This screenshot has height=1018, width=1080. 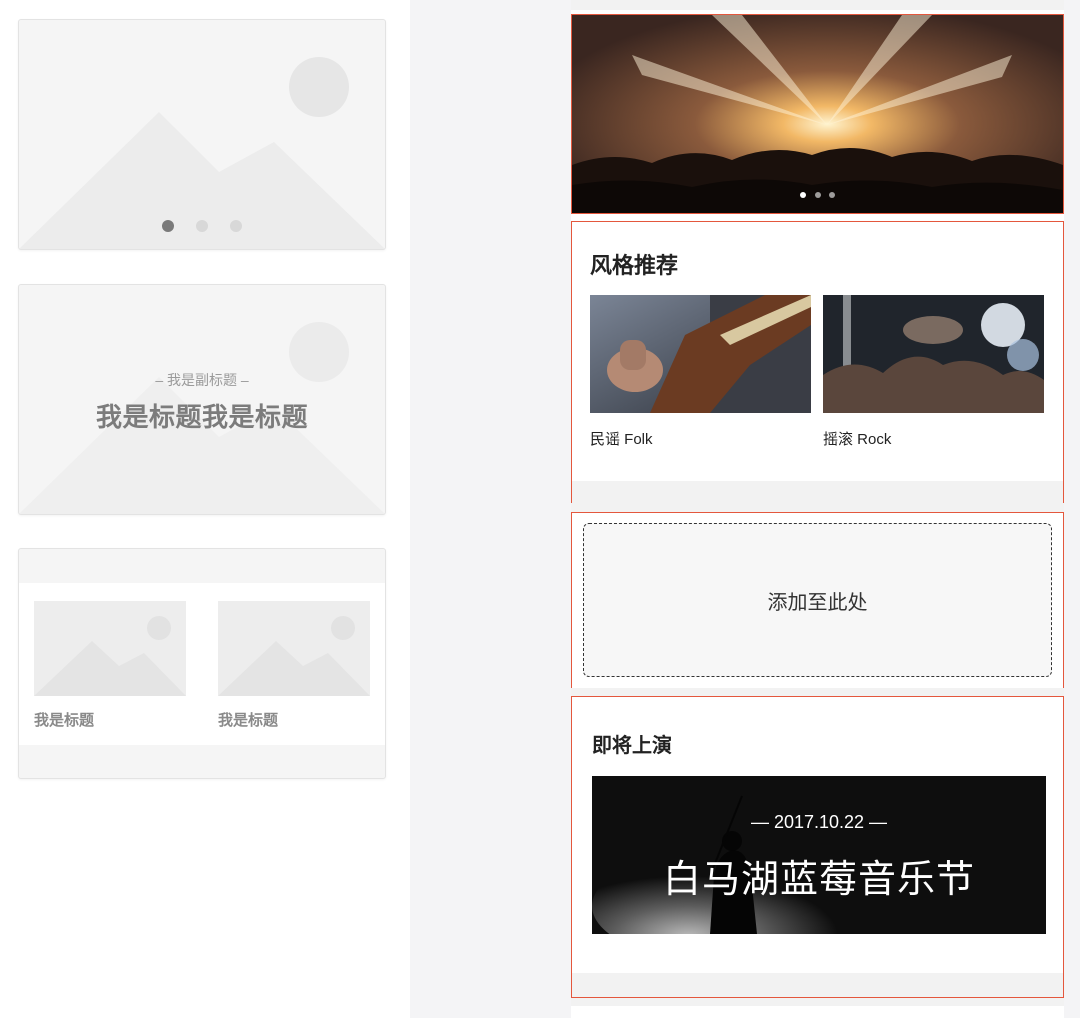 I want to click on template-grid-body: 我是标题 我是标题, so click(x=202, y=664).